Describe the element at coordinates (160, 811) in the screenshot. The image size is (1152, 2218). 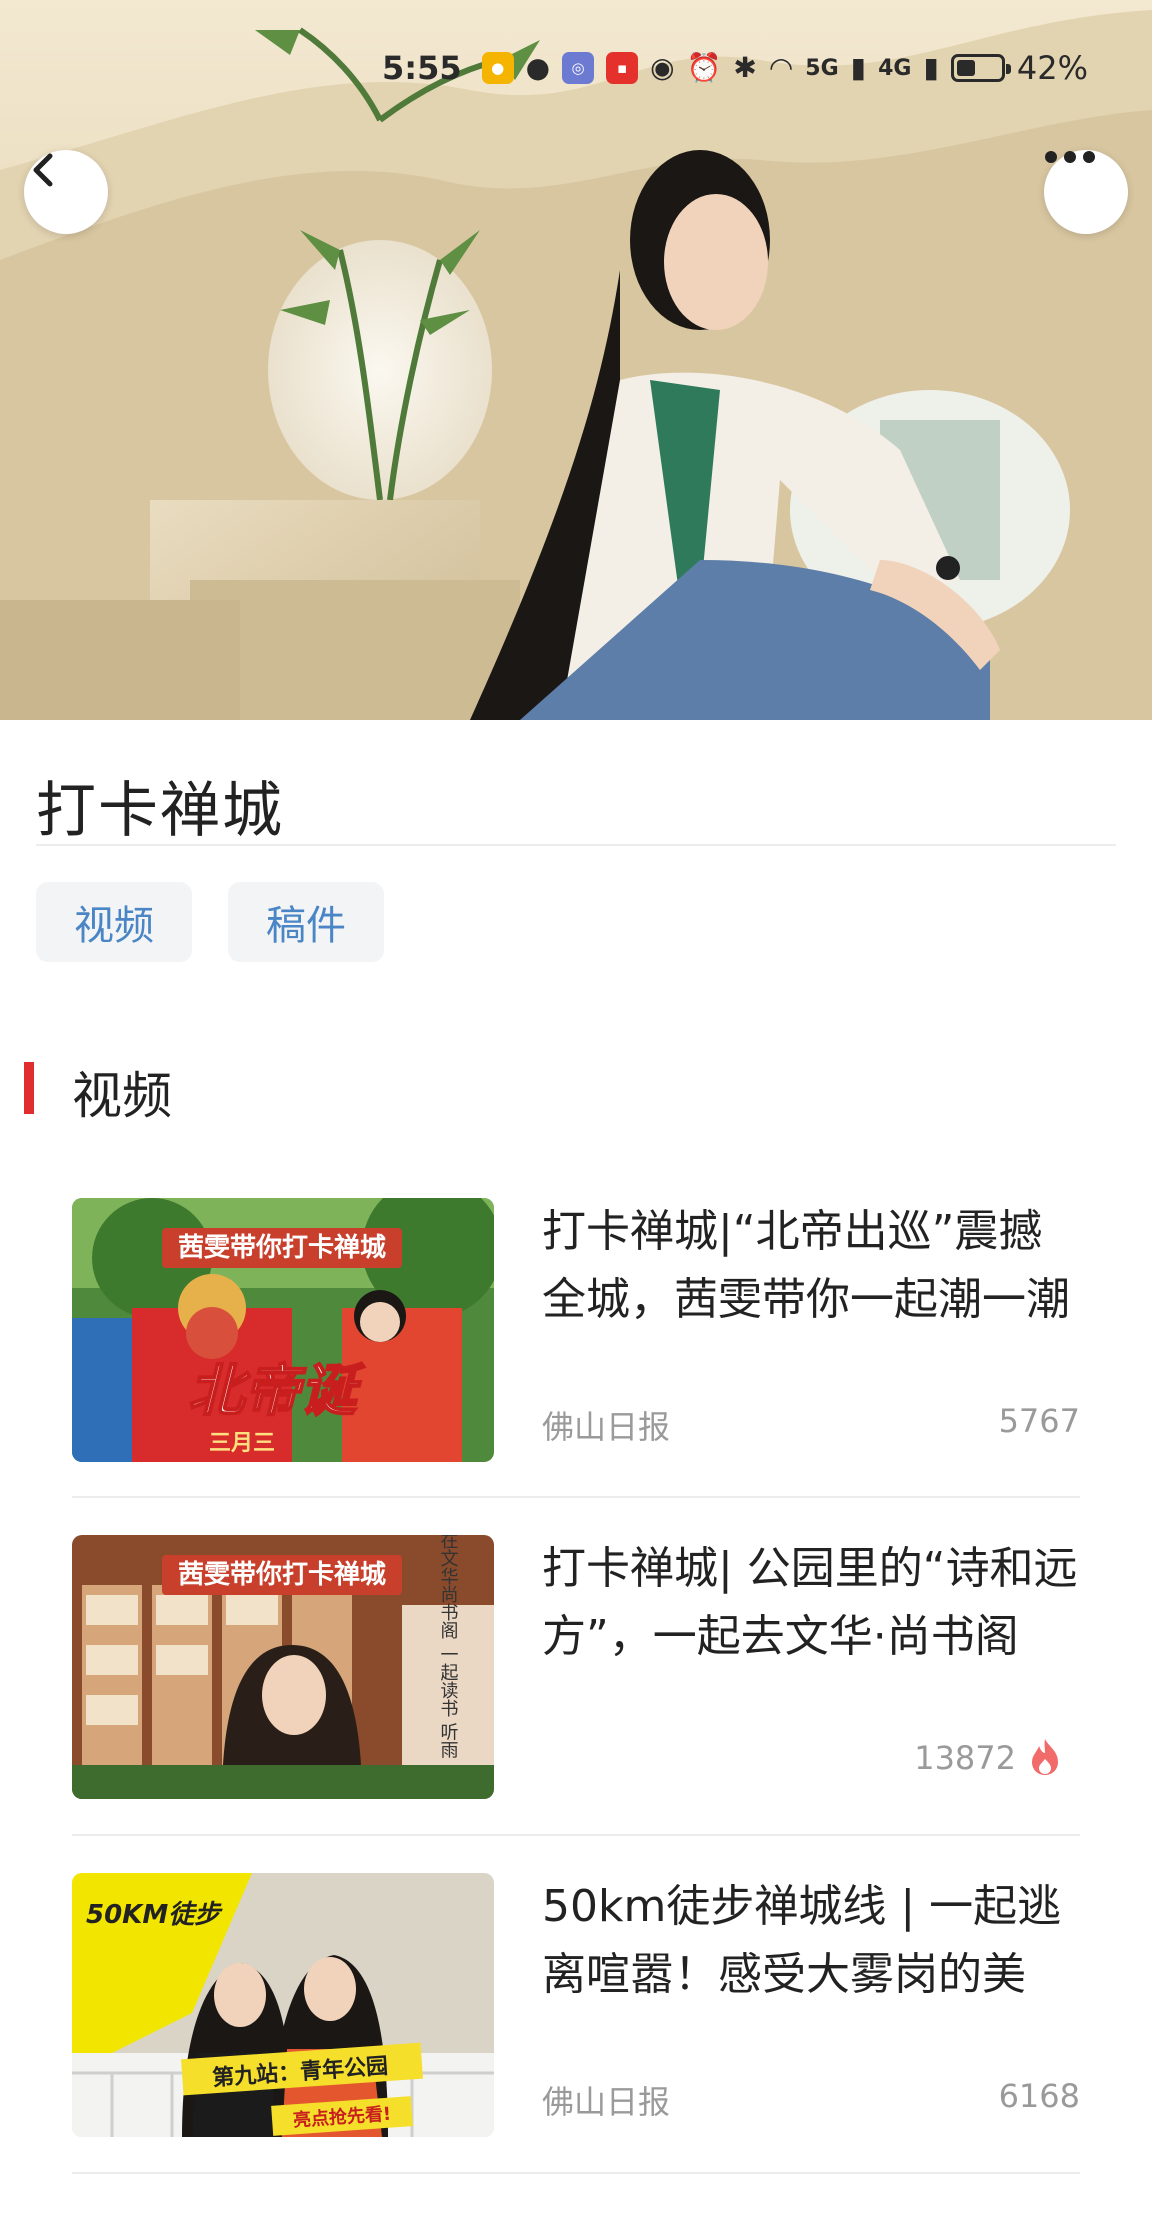
I see `page-title: 打卡禅城` at that location.